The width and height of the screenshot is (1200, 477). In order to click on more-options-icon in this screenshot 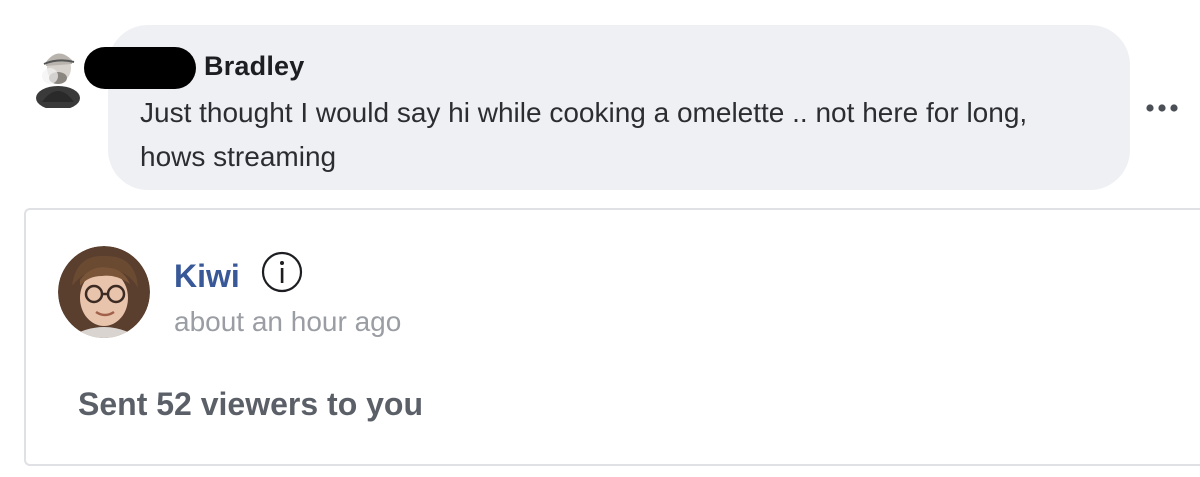, I will do `click(1162, 108)`.